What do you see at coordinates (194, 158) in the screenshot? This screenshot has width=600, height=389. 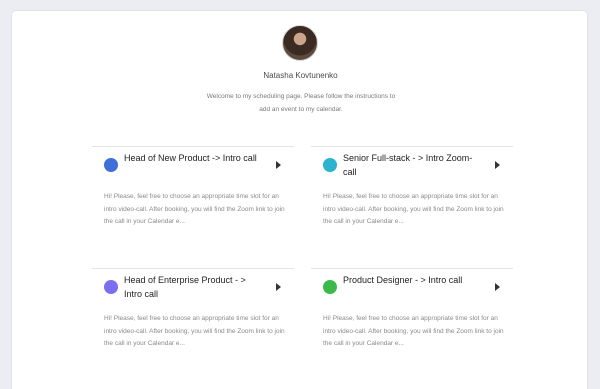 I see `event-title: Head of New Product -> Intro call` at bounding box center [194, 158].